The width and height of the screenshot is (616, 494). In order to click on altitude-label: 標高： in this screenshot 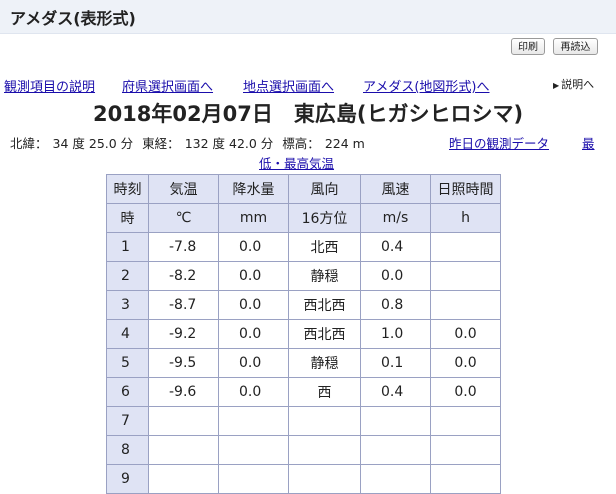, I will do `click(301, 143)`.